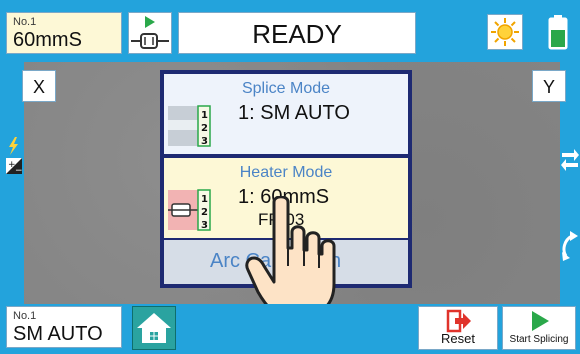 Image resolution: width=580 pixels, height=354 pixels. Describe the element at coordinates (58, 334) in the screenshot. I see `splice-program-name: SM AUTO` at that location.